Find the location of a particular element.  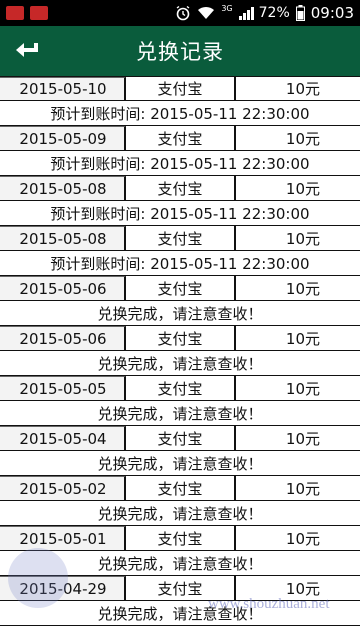

record-date: 2015-05-01 is located at coordinates (63, 538).